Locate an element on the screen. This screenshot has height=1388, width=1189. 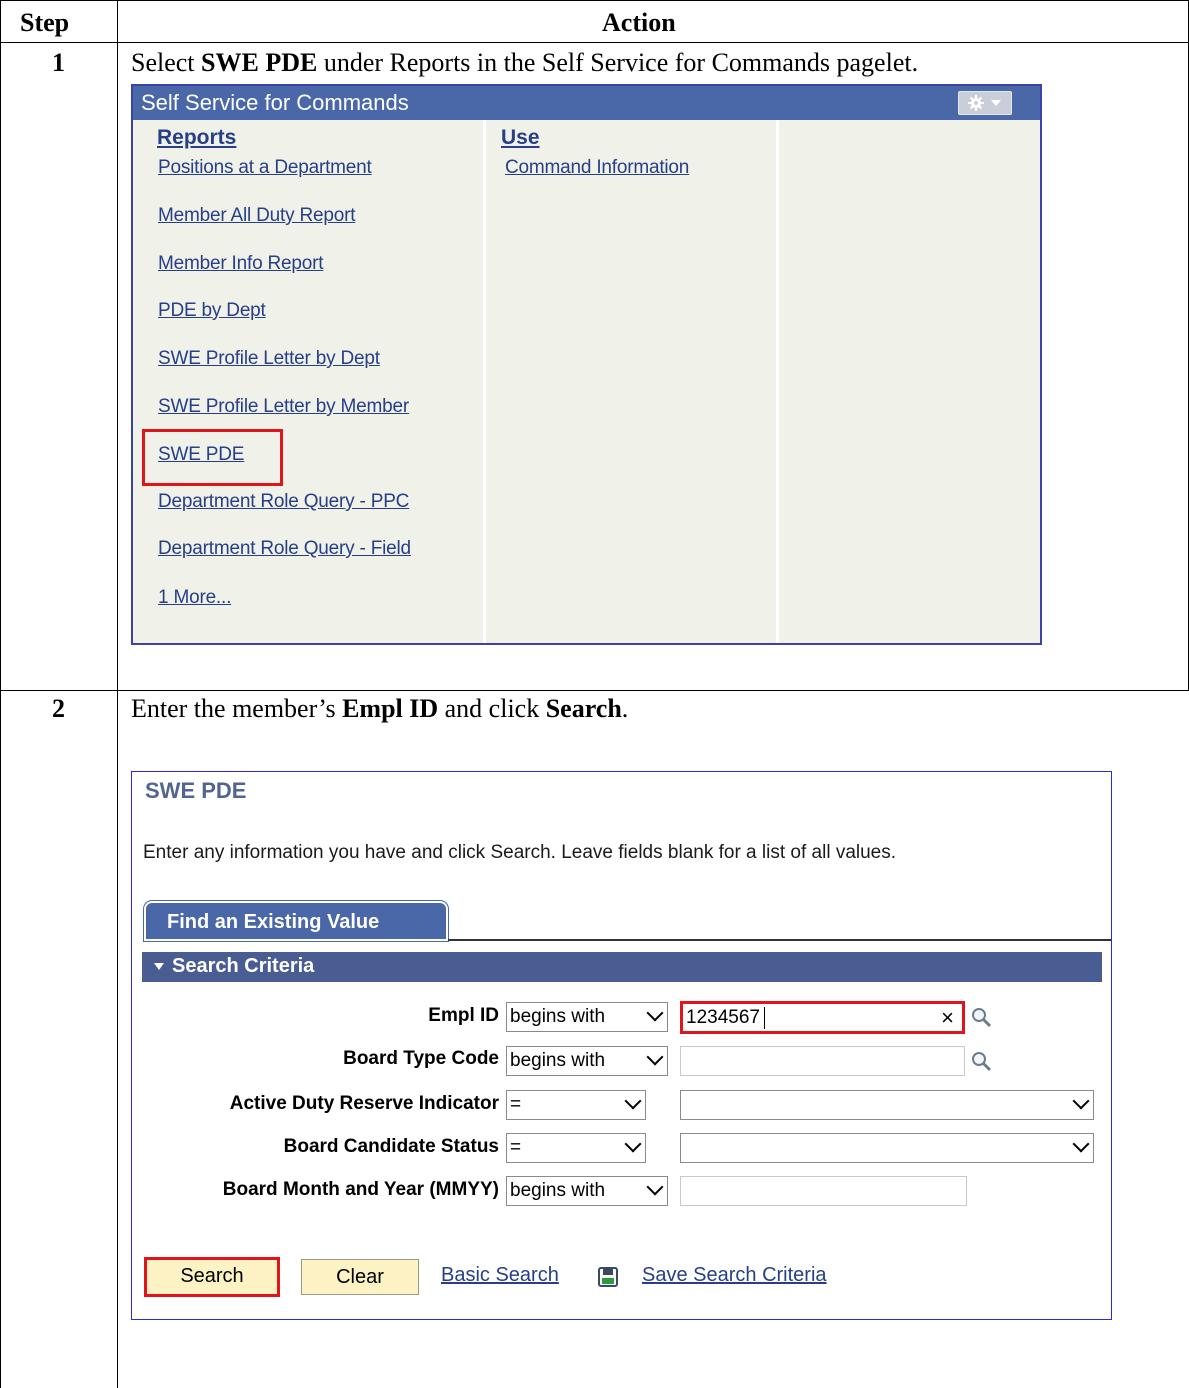
highlight-swe-pde is located at coordinates (212, 457).